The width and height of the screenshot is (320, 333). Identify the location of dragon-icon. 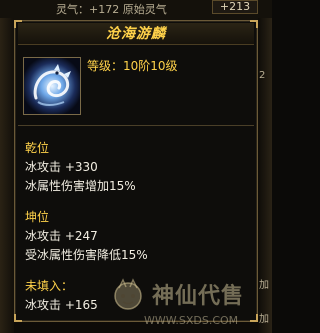
(52, 86).